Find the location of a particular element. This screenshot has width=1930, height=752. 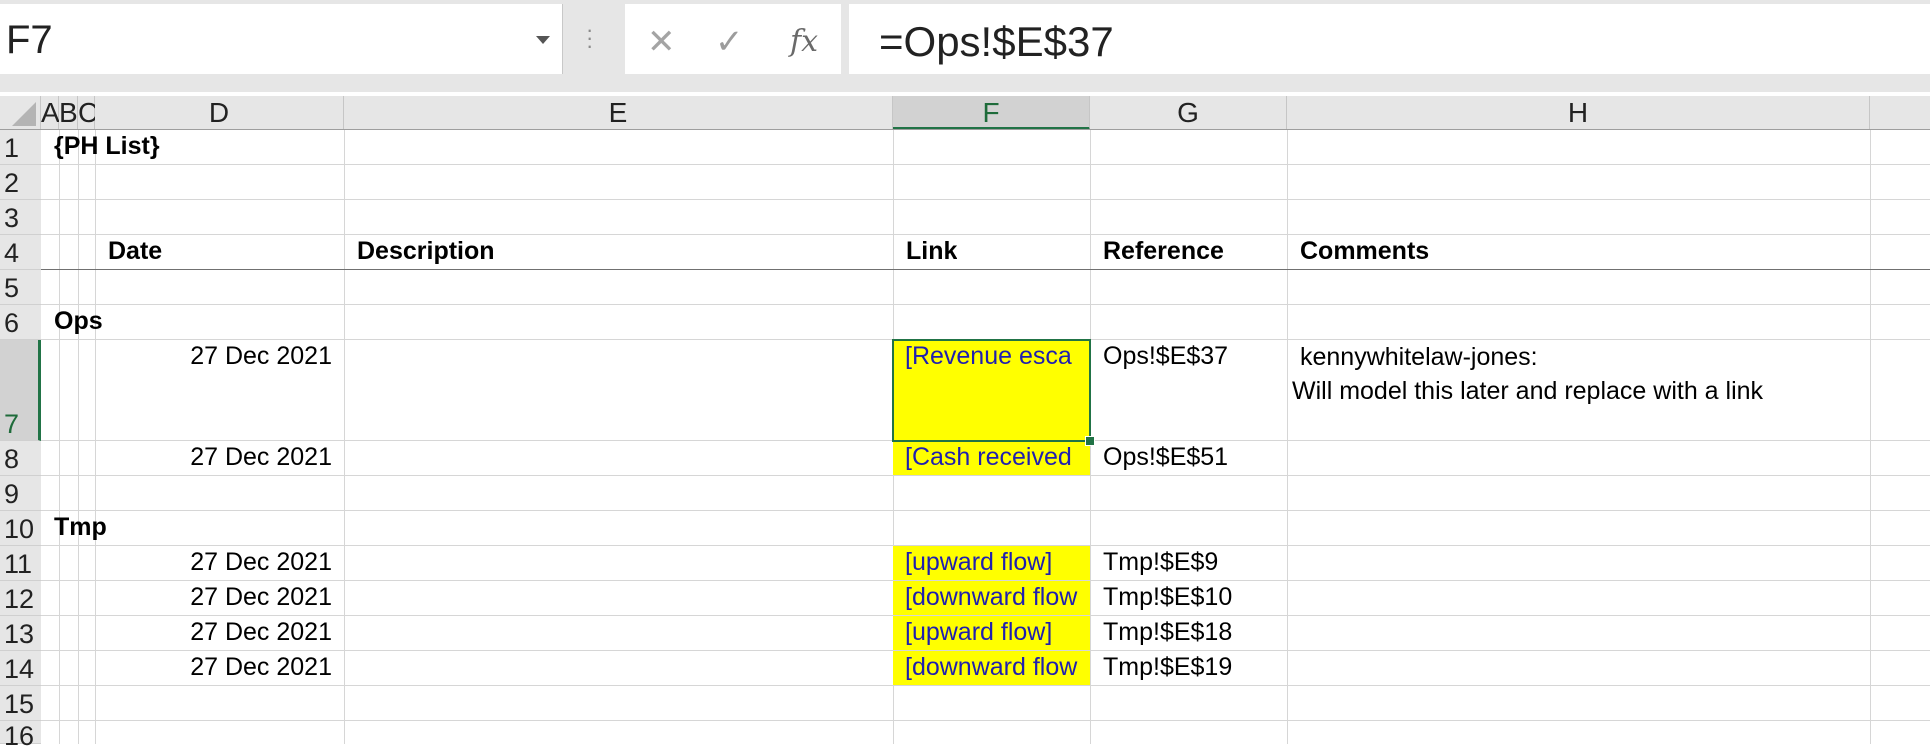

column-header-c: C is located at coordinates (88, 113).